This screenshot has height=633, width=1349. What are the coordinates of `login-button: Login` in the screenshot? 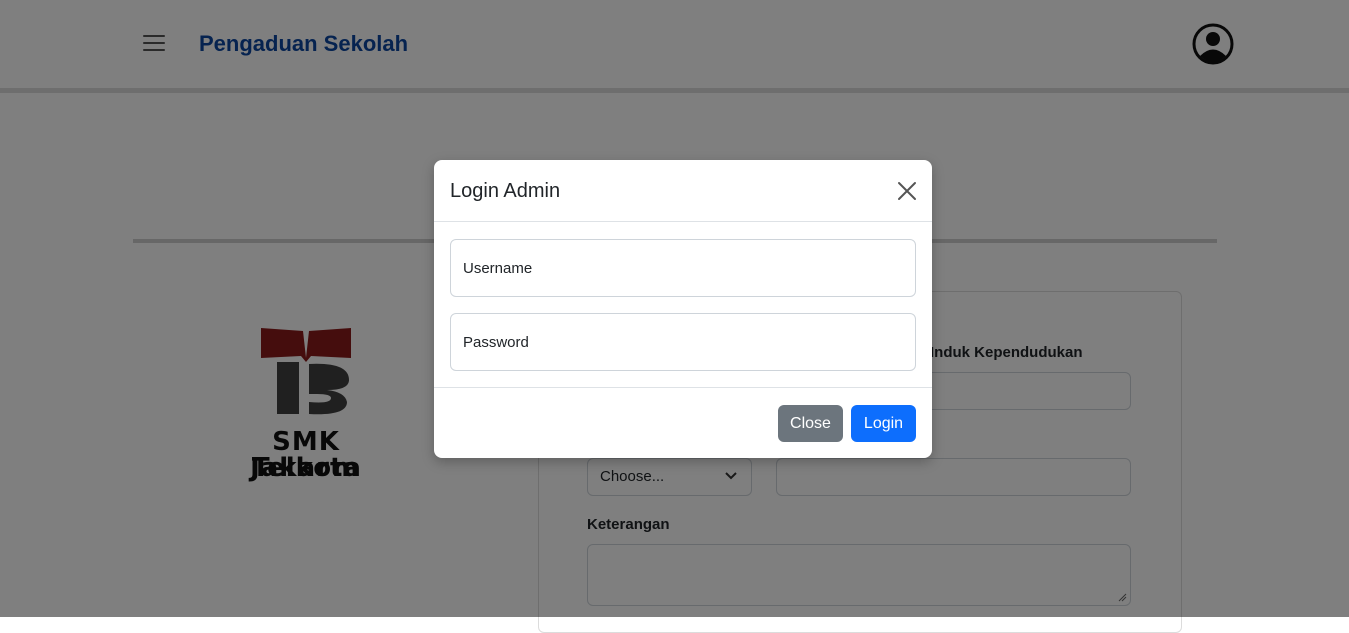 It's located at (883, 423).